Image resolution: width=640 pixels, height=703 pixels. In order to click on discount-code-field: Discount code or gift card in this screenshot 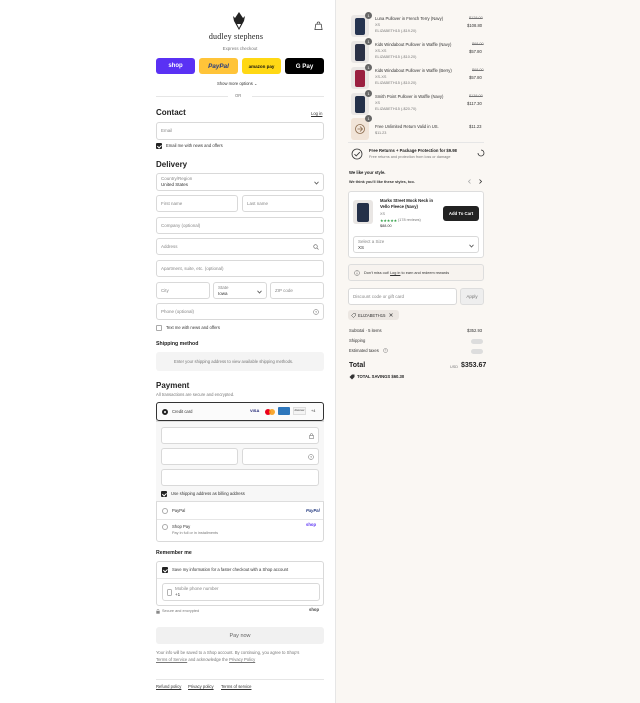, I will do `click(402, 296)`.